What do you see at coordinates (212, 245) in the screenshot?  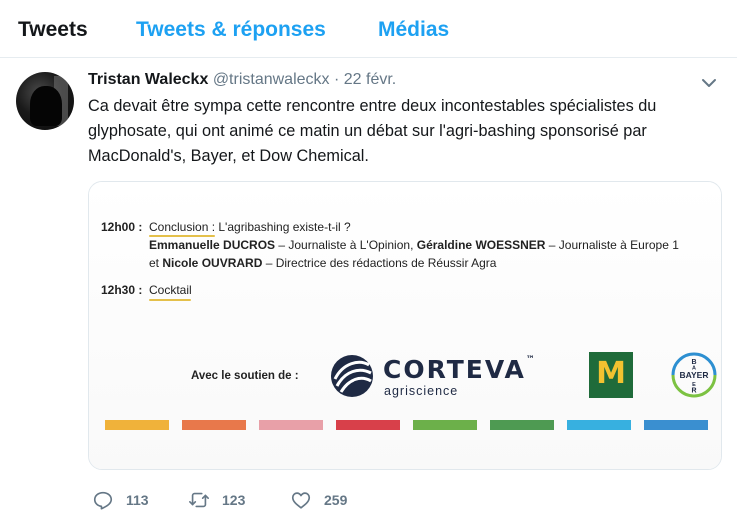 I see `speaker-1-name: Emmanuelle DUCROS` at bounding box center [212, 245].